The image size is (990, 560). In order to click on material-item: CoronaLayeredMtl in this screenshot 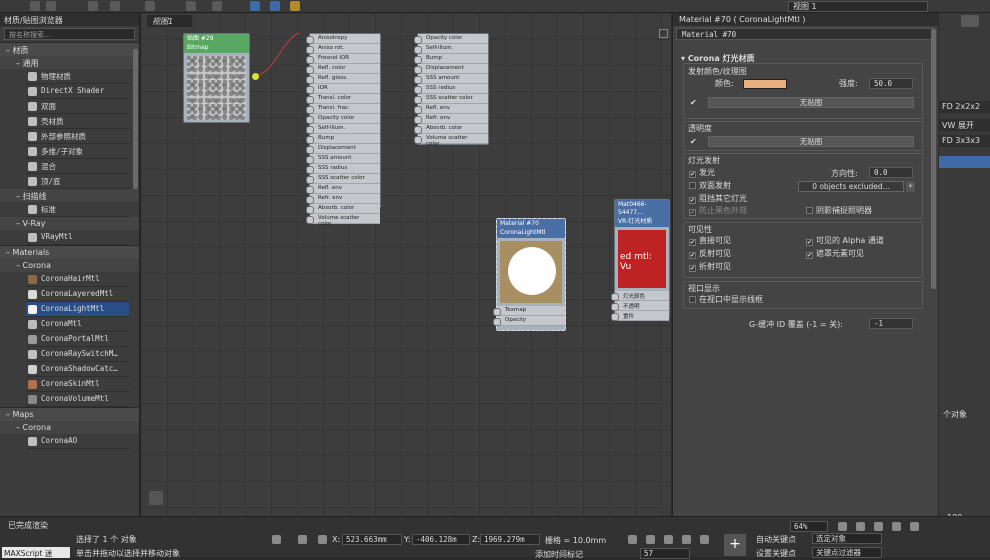, I will do `click(77, 294)`.